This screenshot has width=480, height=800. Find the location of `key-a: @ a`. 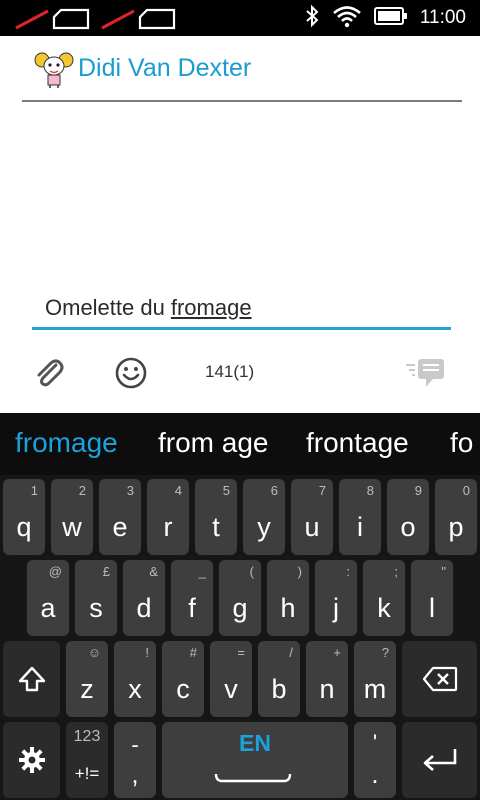

key-a: @ a is located at coordinates (48, 598).